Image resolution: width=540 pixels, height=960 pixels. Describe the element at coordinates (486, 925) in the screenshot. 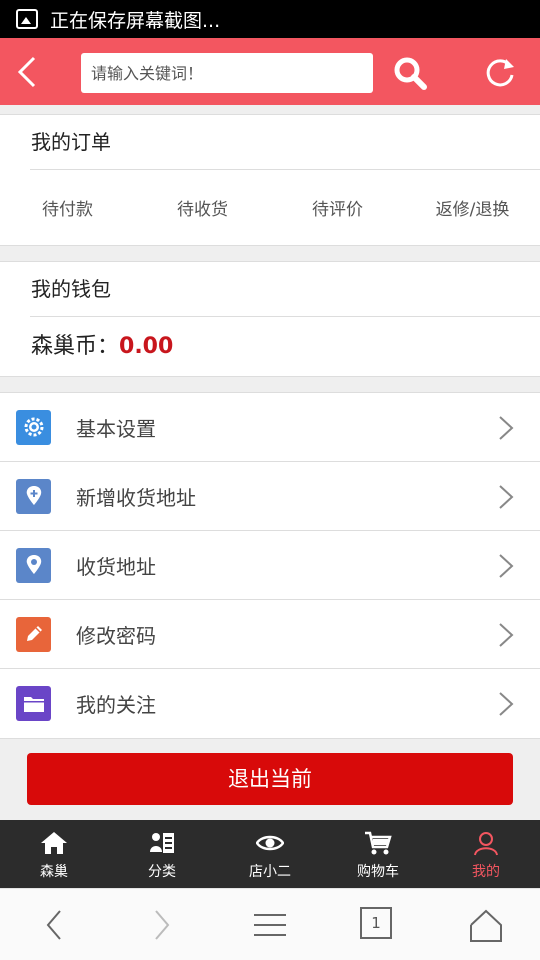

I see `browser-home-icon` at that location.